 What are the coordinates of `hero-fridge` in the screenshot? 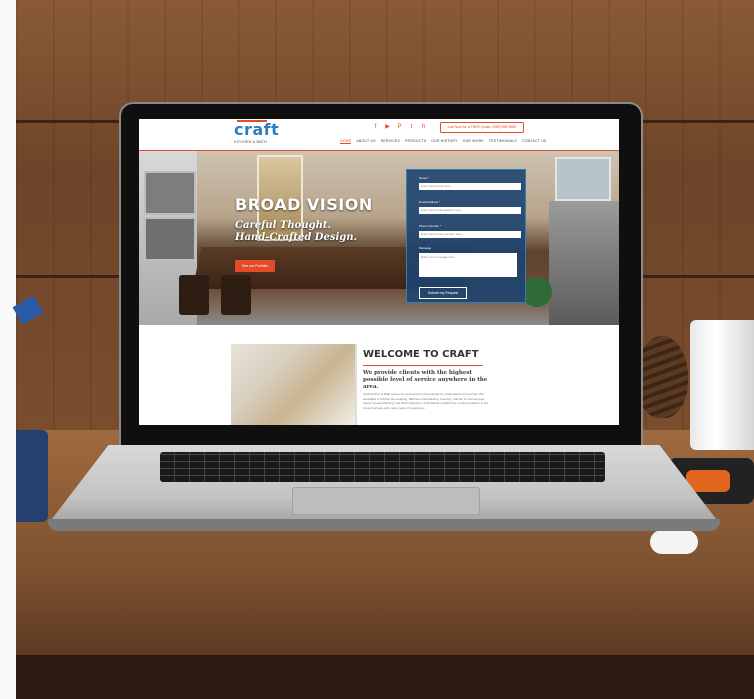 It's located at (584, 263).